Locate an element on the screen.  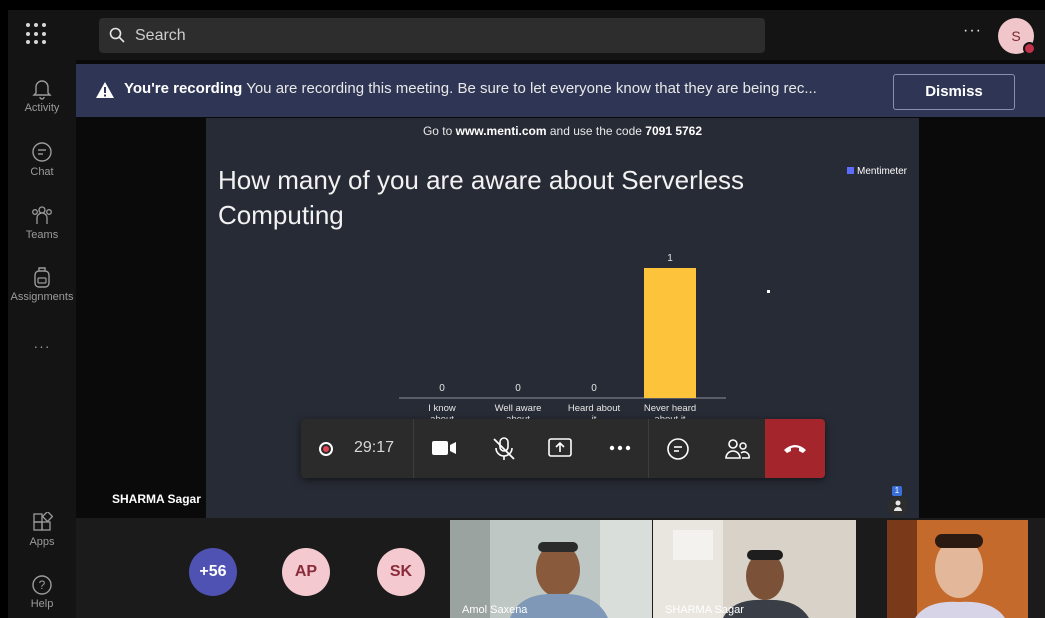
participant-name: SHARMA Sagar is located at coordinates (704, 610).